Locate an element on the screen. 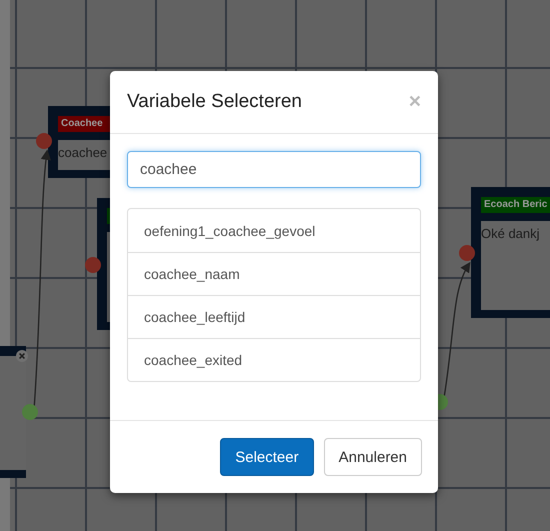  node-header: Ecoach Beric is located at coordinates (515, 205).